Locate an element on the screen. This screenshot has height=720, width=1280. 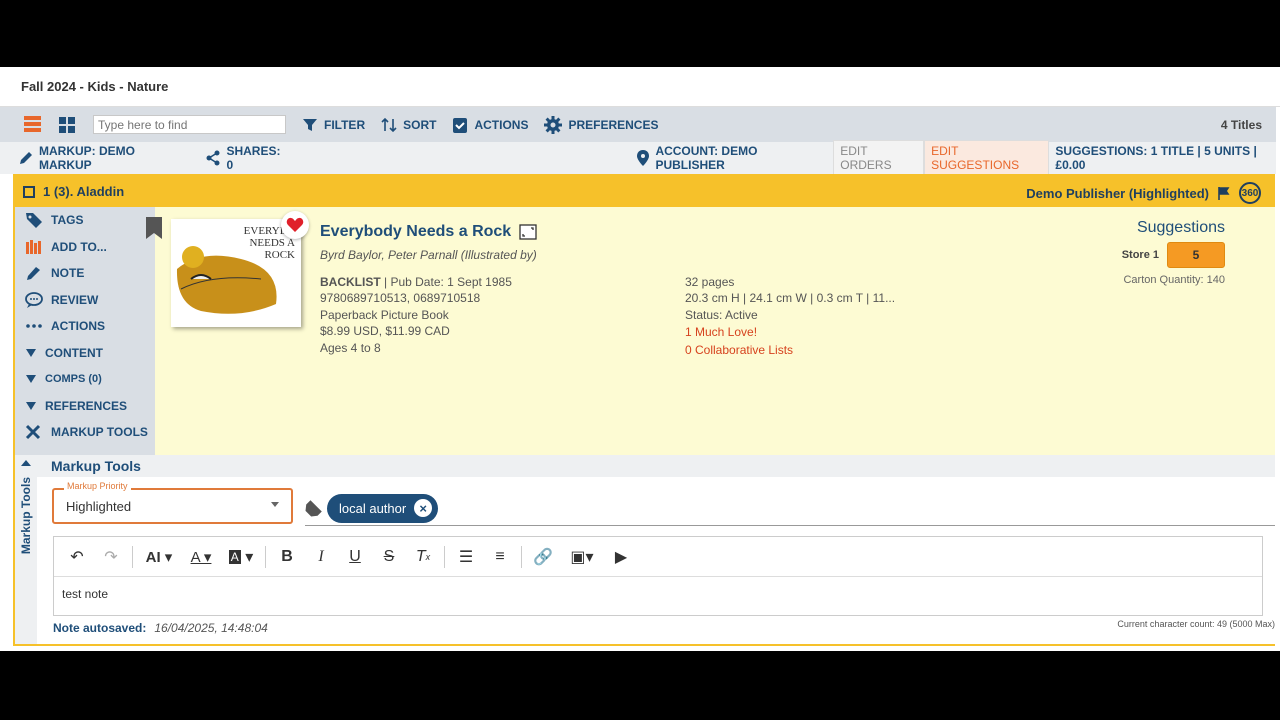
favorite-button is located at coordinates (295, 225).